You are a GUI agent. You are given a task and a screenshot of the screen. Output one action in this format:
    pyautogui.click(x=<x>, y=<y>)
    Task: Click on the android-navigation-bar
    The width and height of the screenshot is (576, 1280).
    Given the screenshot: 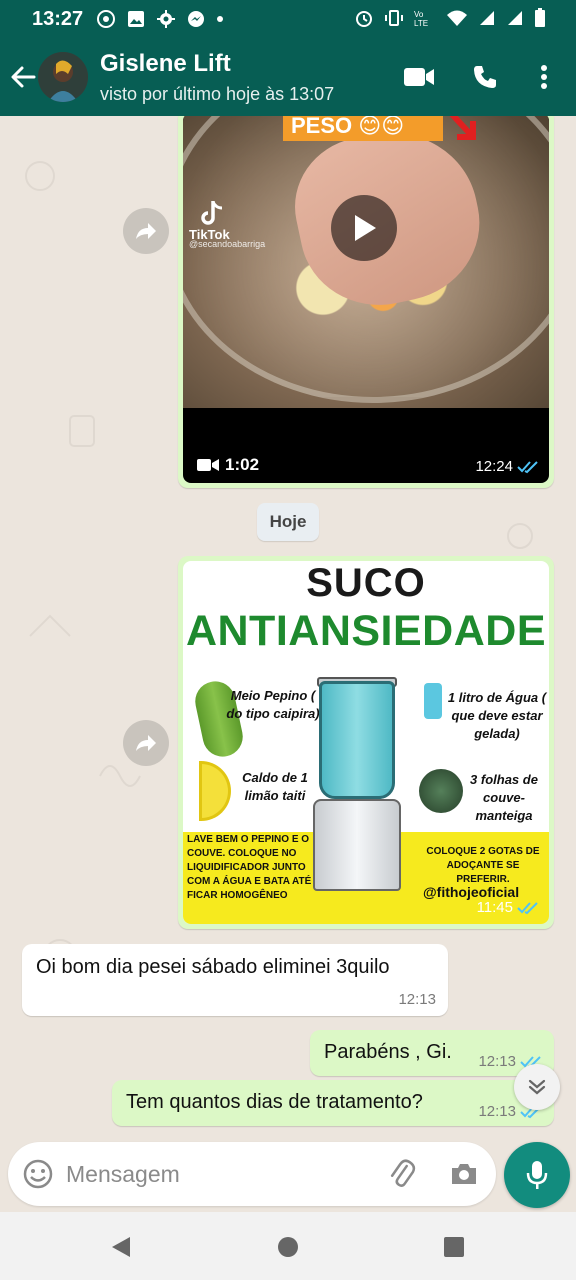 What is the action you would take?
    pyautogui.click(x=288, y=1246)
    